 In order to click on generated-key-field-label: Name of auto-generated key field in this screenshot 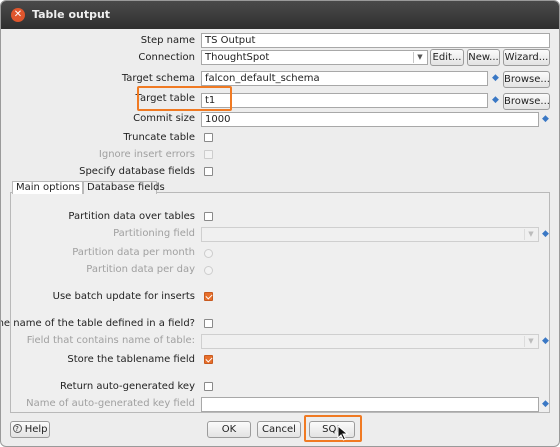, I will do `click(110, 403)`.